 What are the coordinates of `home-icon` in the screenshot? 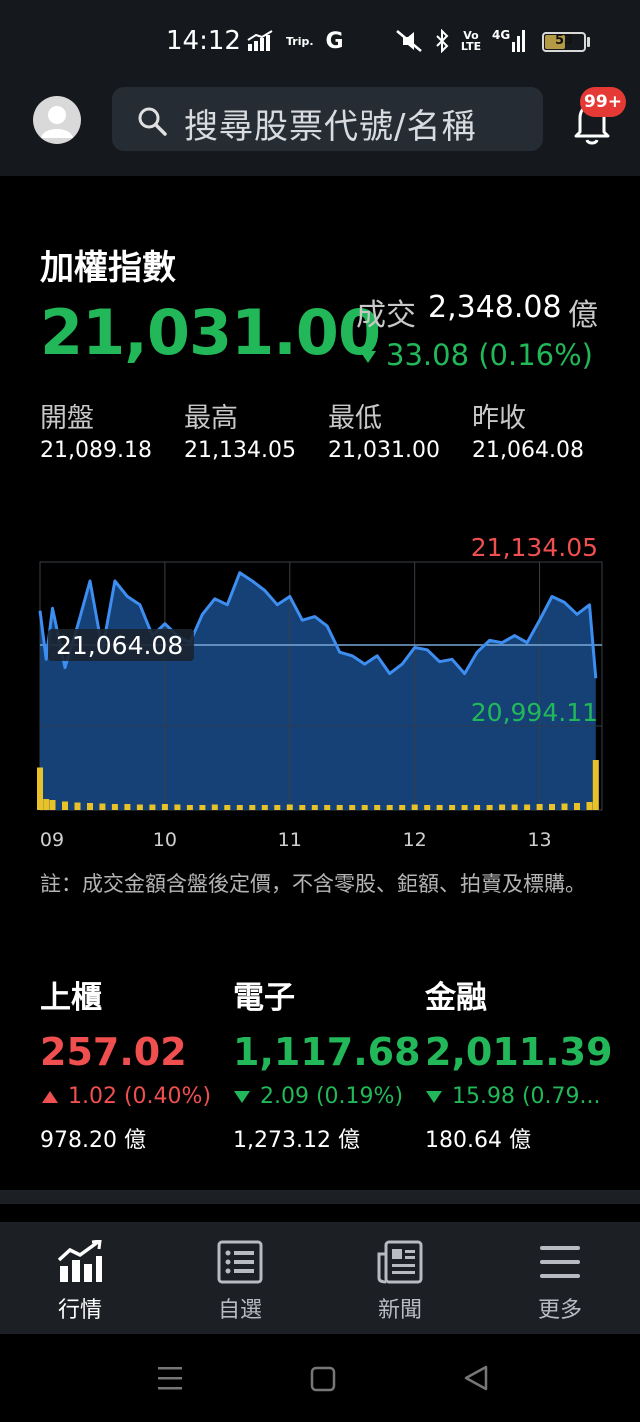 It's located at (323, 1381).